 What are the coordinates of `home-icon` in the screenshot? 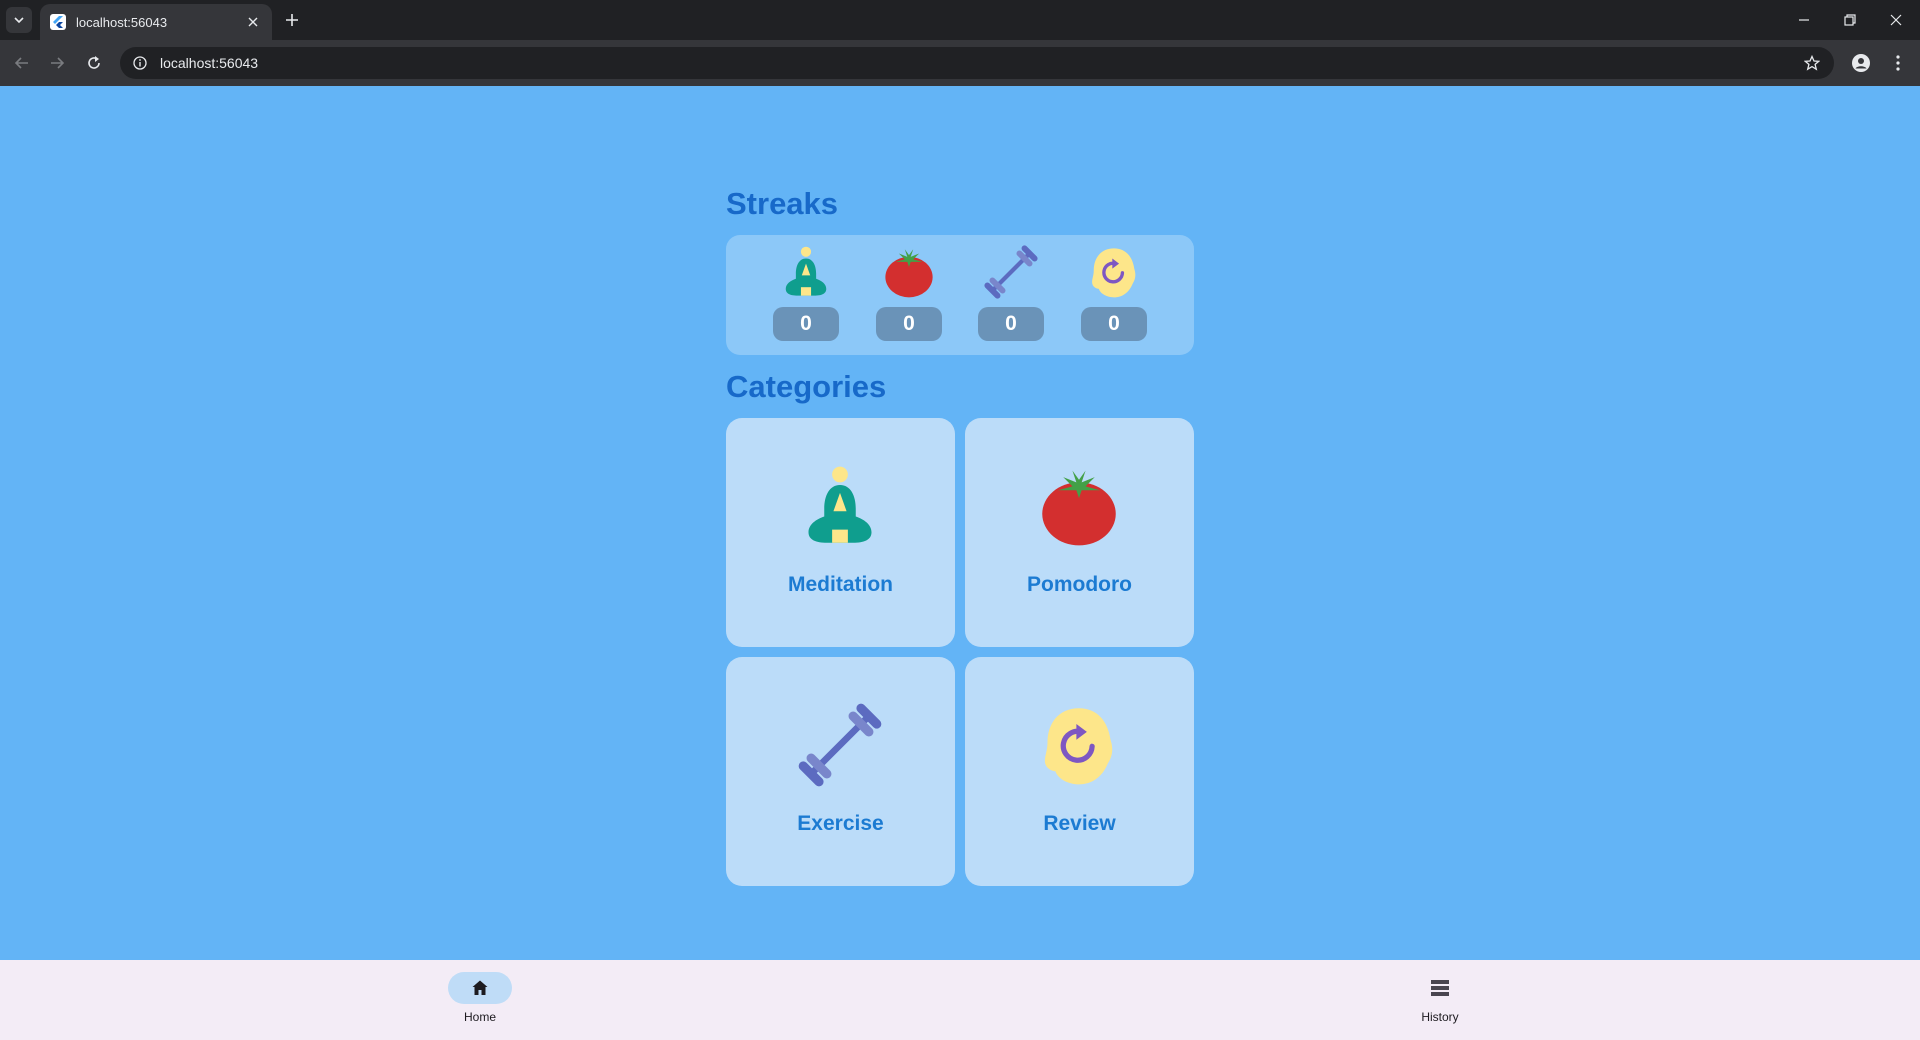 It's located at (480, 987).